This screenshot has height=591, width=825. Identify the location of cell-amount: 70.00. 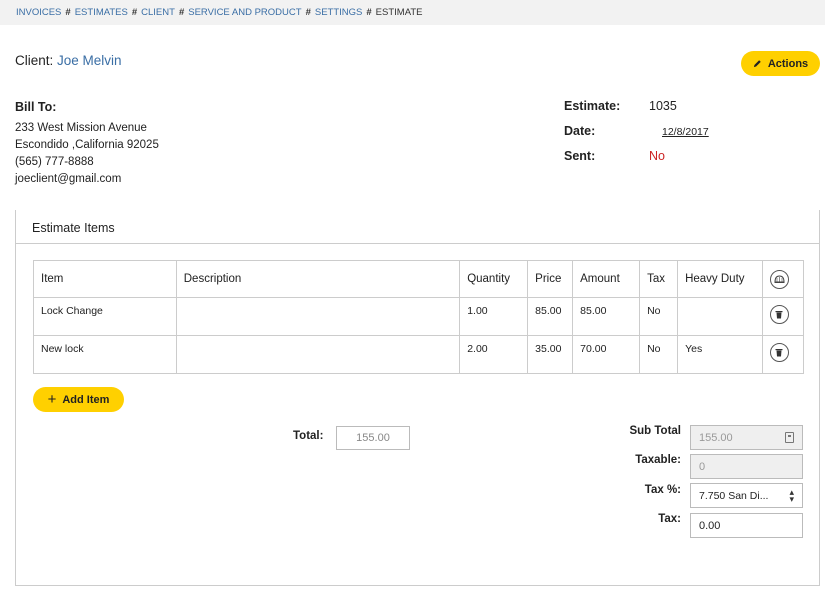
(606, 354).